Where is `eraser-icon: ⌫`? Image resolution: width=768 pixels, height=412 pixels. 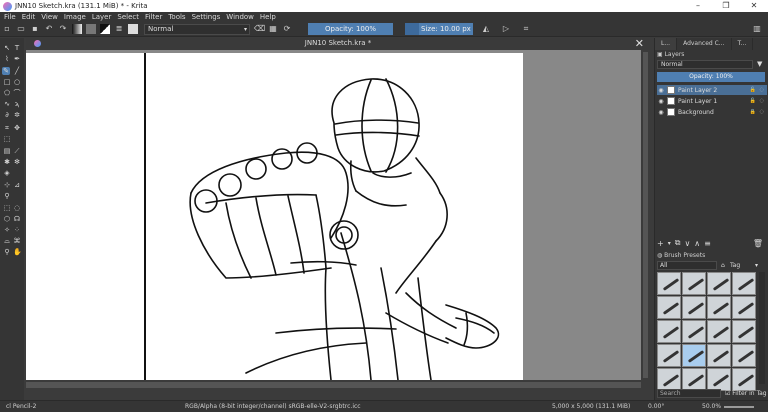 eraser-icon: ⌫ is located at coordinates (259, 29).